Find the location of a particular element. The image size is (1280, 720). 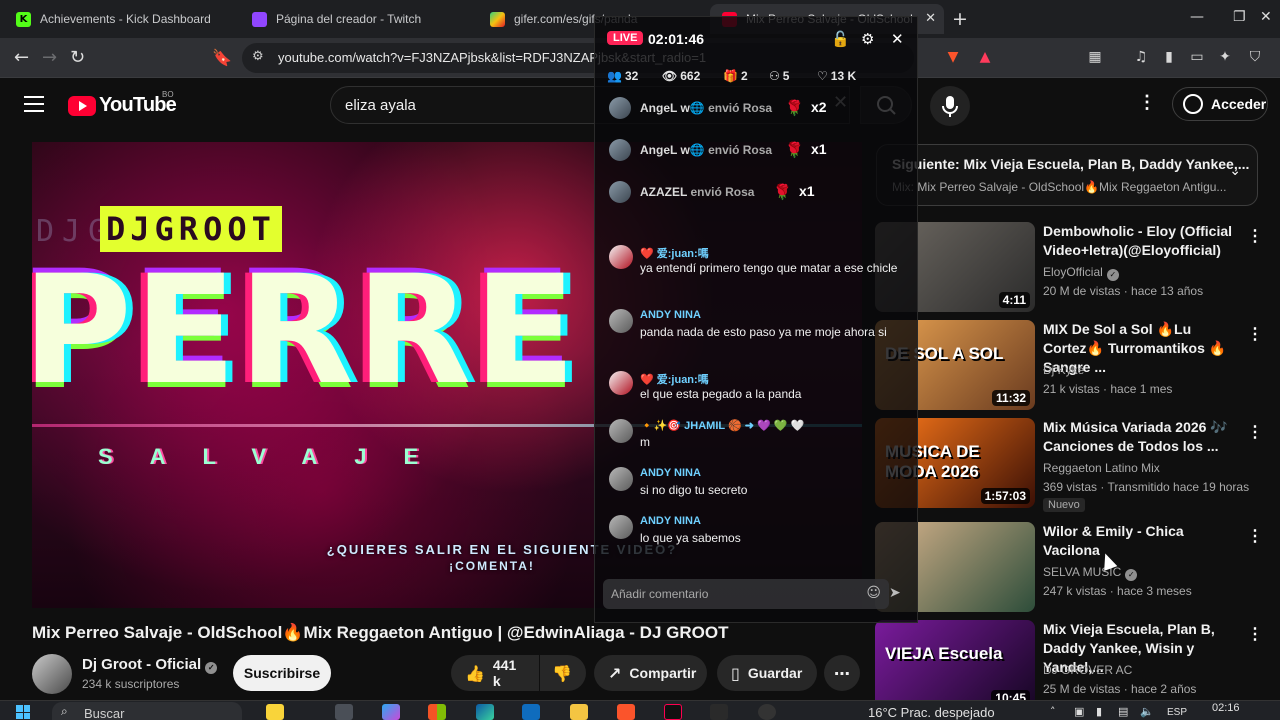

outlook-icon is located at coordinates (531, 712).